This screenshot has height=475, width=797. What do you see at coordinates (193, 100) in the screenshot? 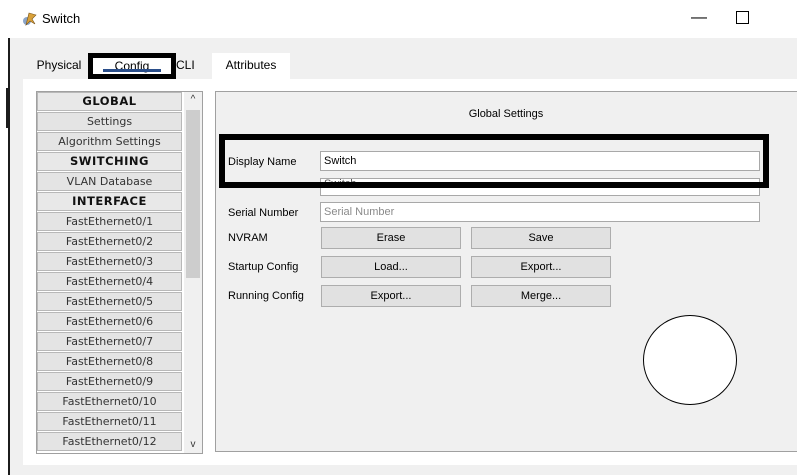
I see `scroll-up-arrow-icon: ^` at bounding box center [193, 100].